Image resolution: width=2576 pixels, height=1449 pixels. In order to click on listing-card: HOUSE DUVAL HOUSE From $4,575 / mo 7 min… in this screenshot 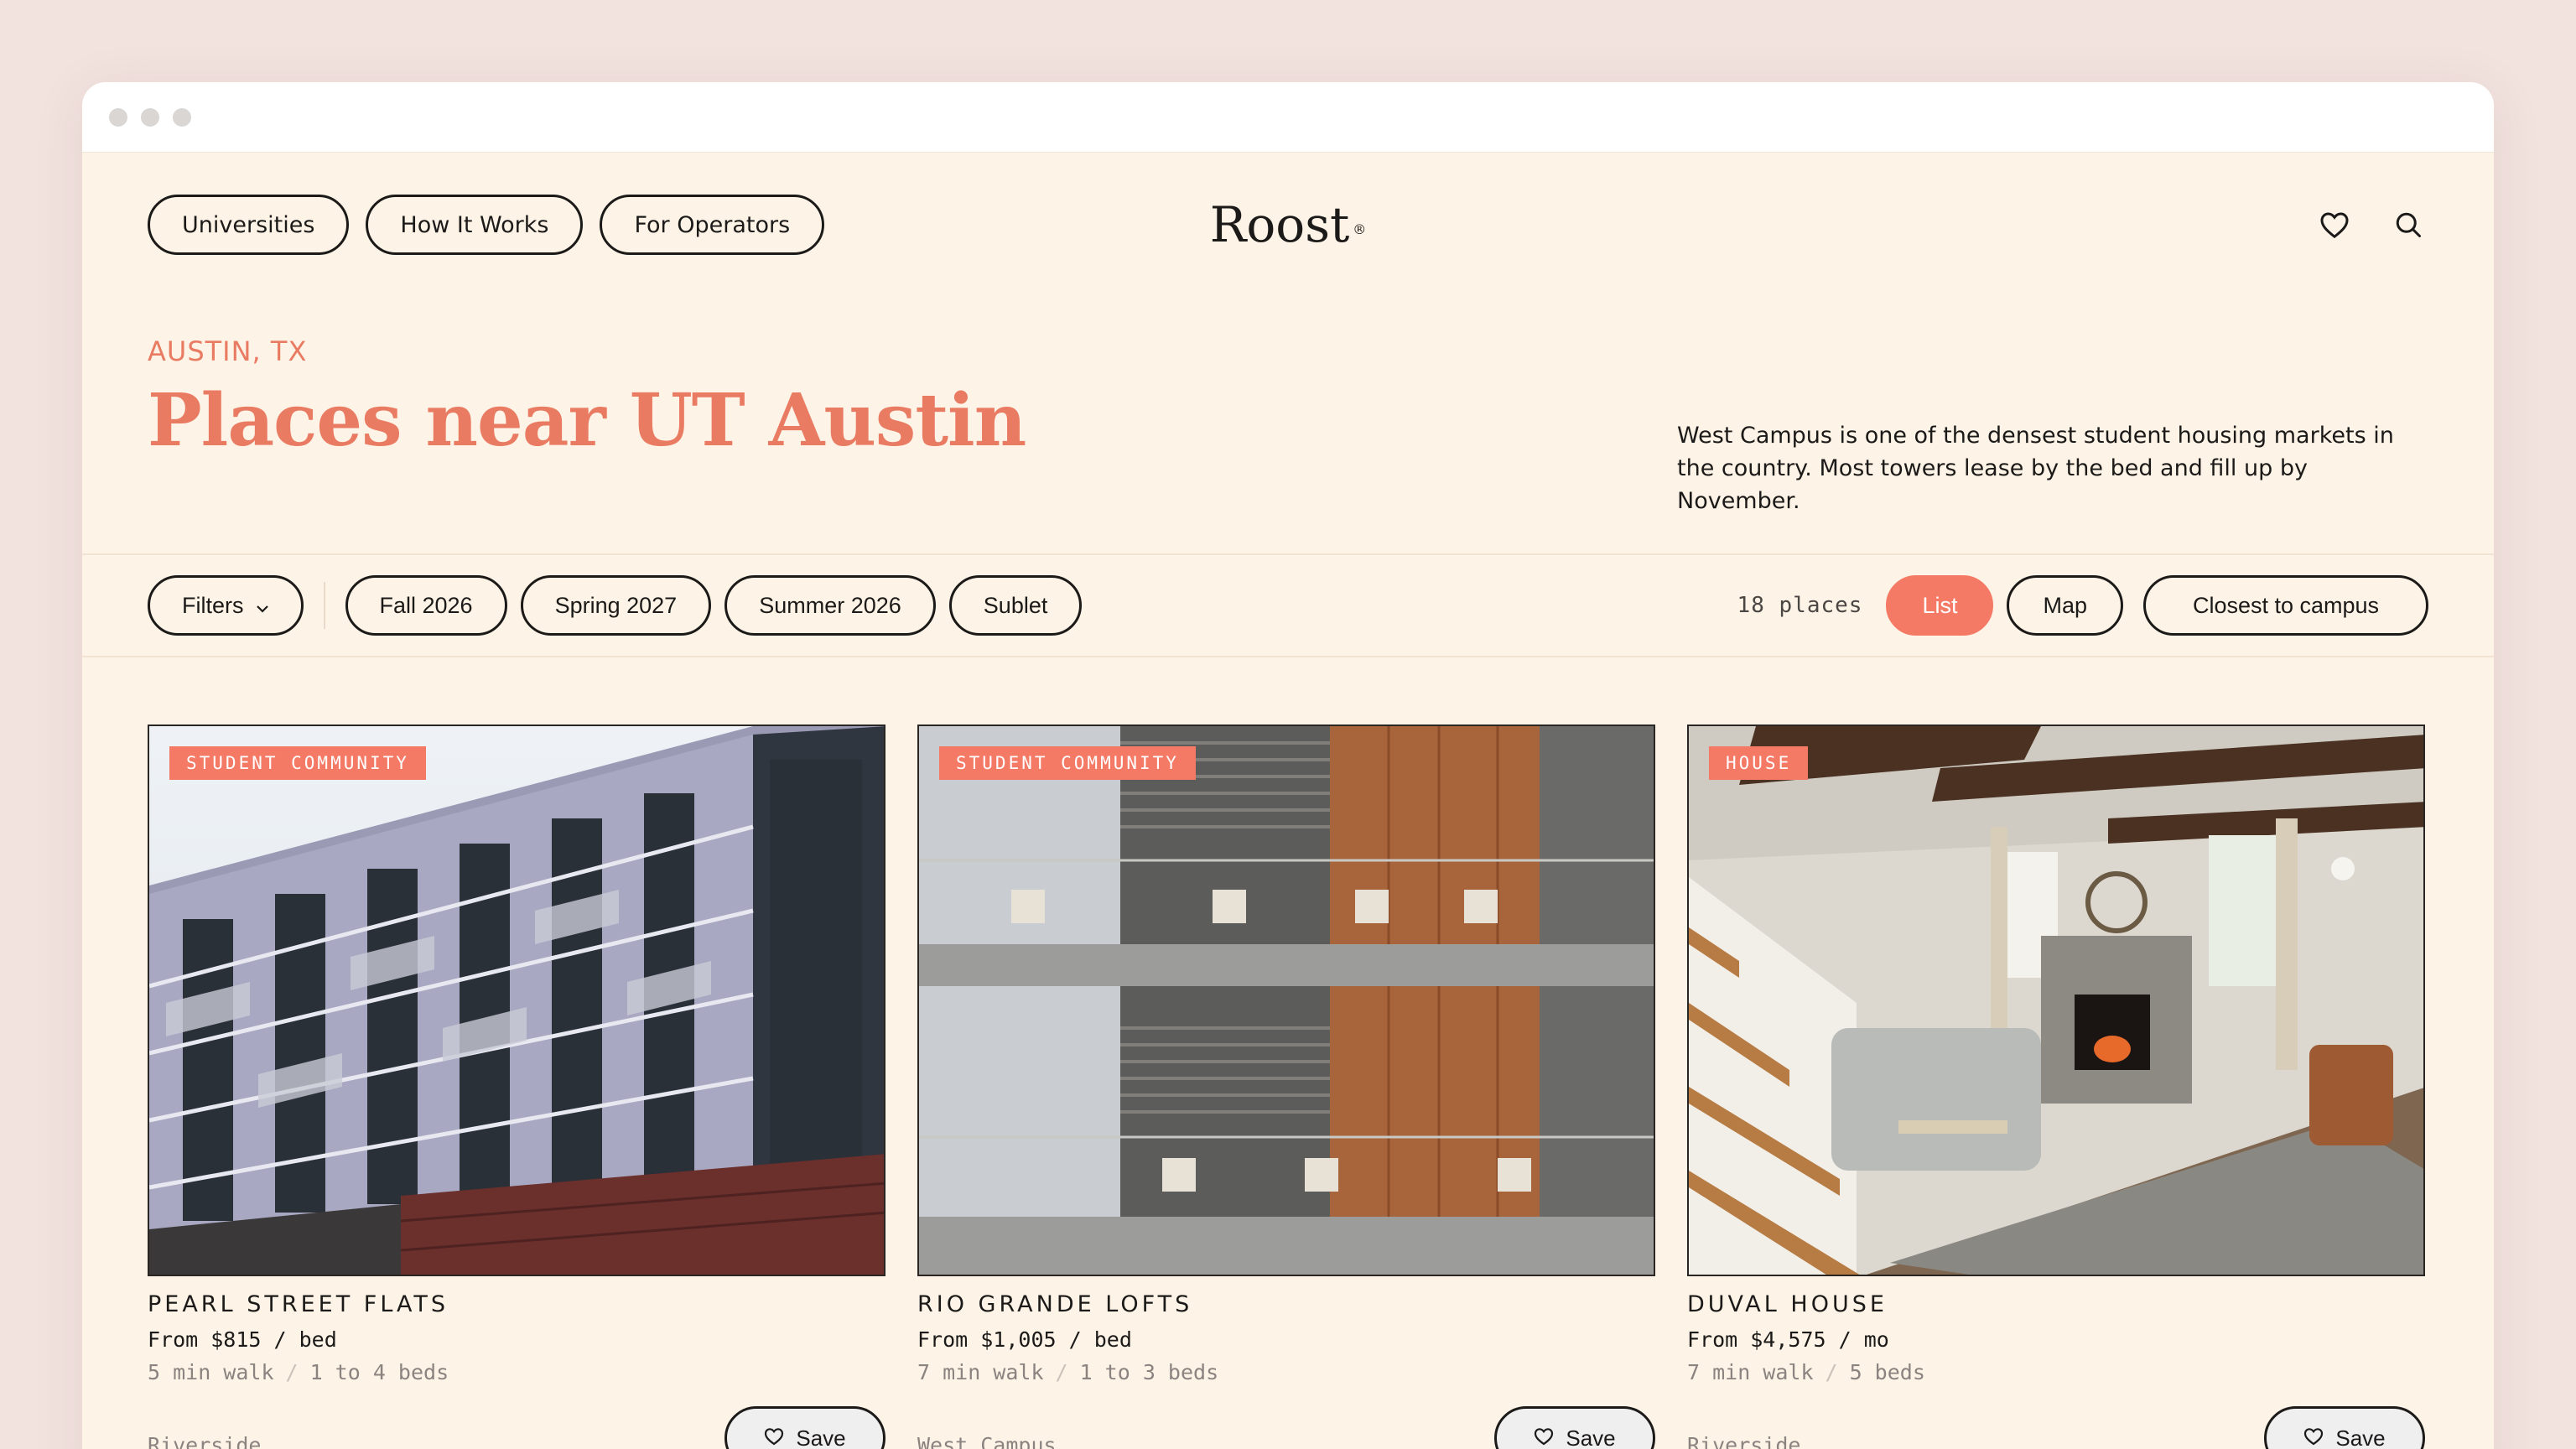, I will do `click(2056, 1086)`.